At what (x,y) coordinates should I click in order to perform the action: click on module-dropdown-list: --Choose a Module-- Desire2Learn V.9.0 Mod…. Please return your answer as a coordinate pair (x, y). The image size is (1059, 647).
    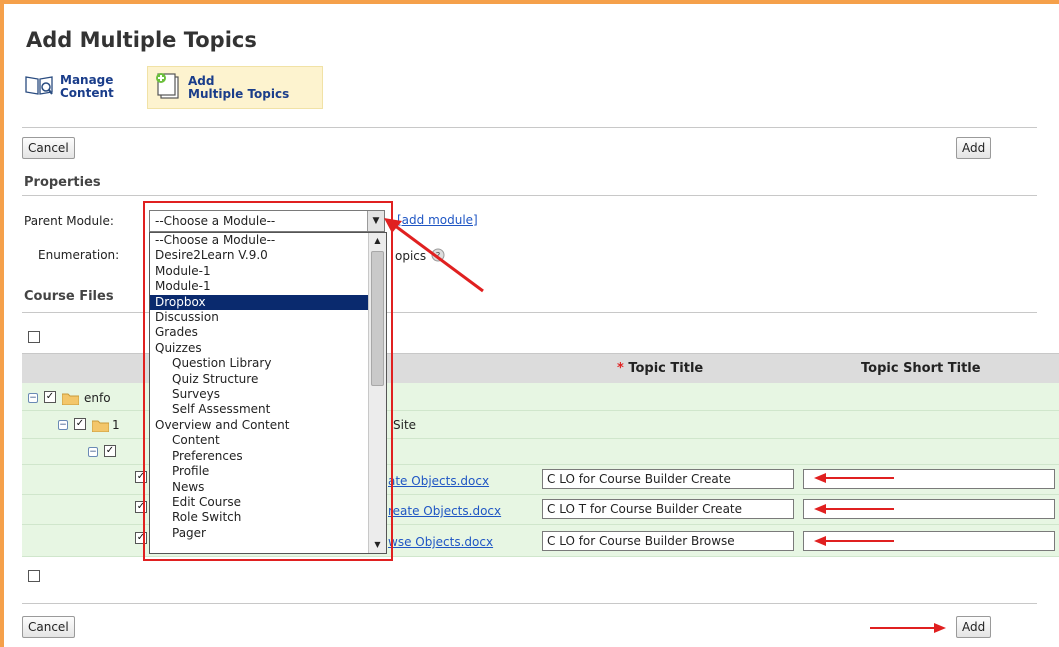
    Looking at the image, I should click on (268, 393).